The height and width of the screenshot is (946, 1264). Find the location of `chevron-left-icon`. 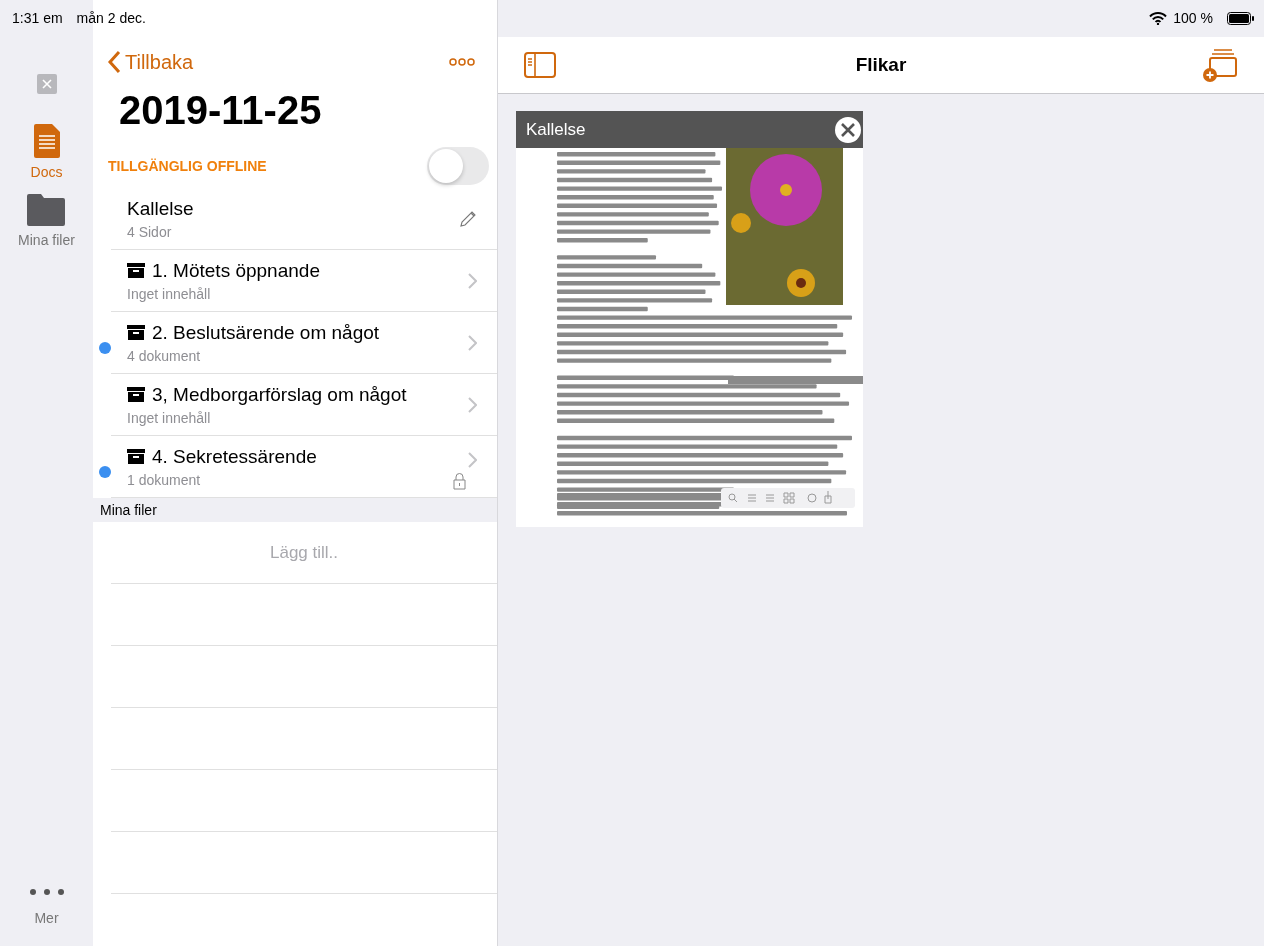

chevron-left-icon is located at coordinates (114, 62).